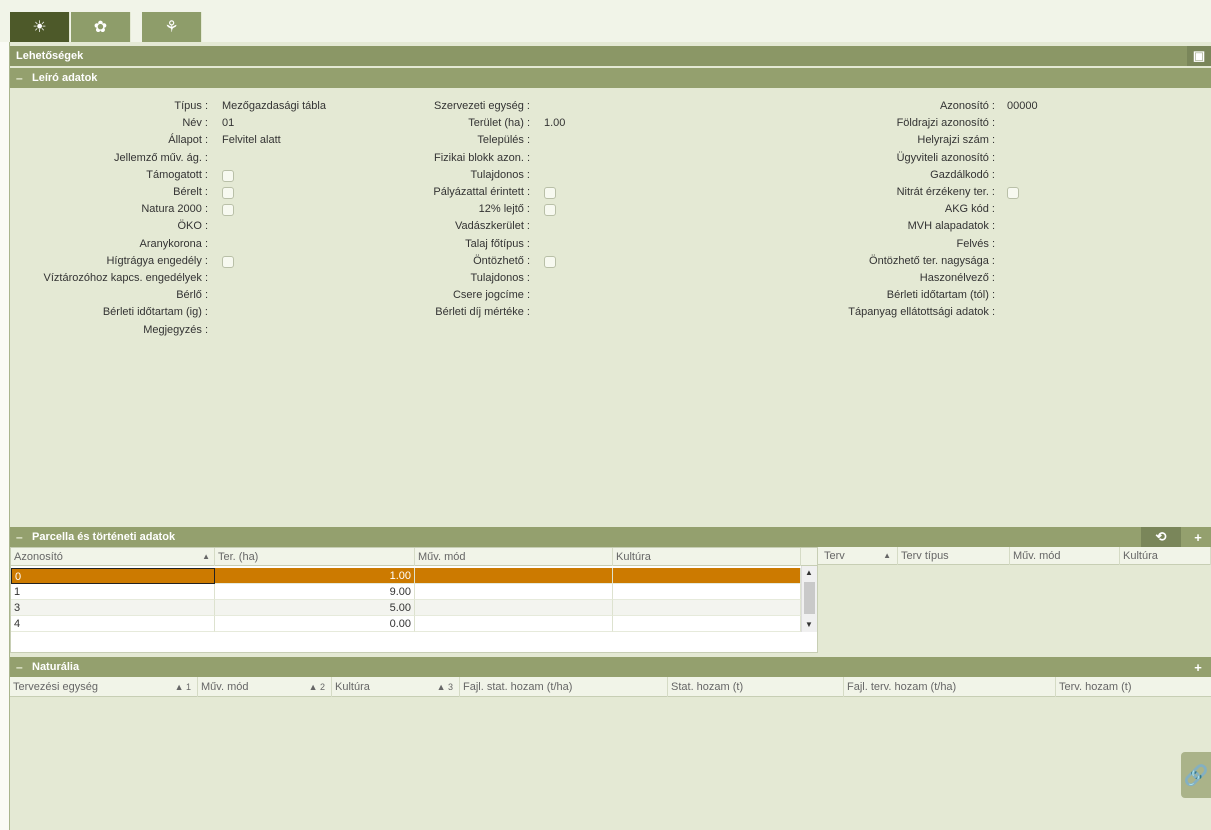 Image resolution: width=1211 pixels, height=830 pixels. What do you see at coordinates (195, 123) in the screenshot?
I see `field-label: Név :` at bounding box center [195, 123].